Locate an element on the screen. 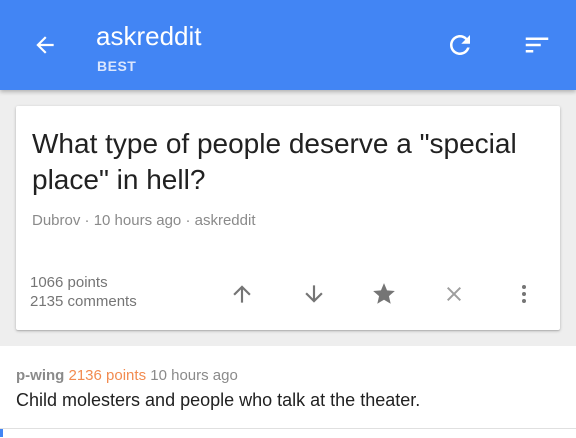 This screenshot has width=576, height=438. more-vert-icon is located at coordinates (524, 294).